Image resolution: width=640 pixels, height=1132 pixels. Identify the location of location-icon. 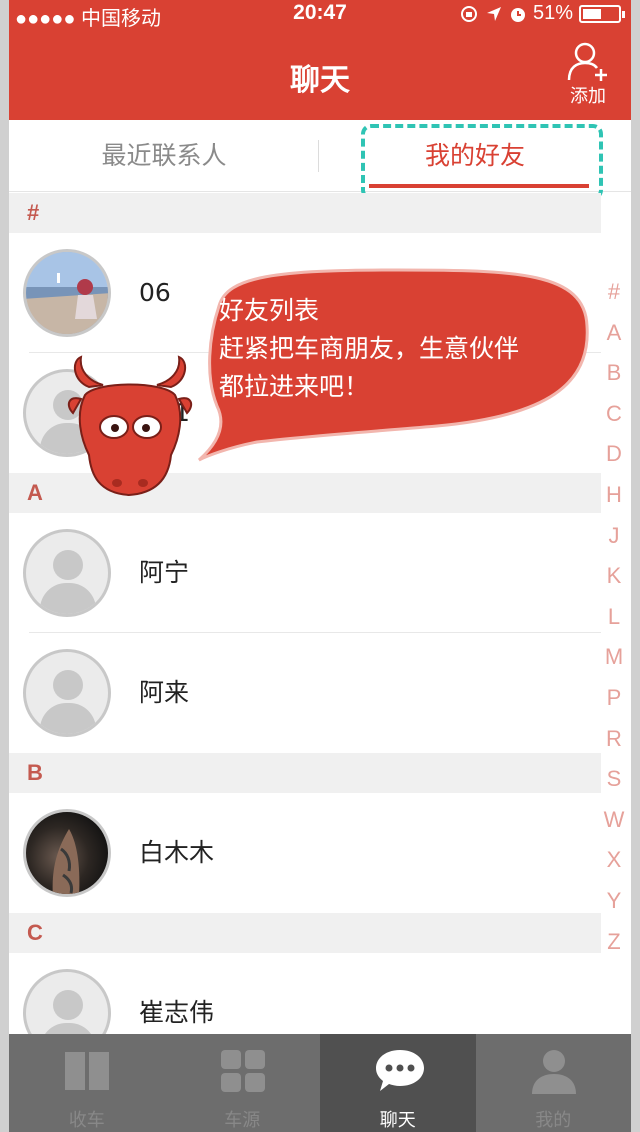
(493, 13).